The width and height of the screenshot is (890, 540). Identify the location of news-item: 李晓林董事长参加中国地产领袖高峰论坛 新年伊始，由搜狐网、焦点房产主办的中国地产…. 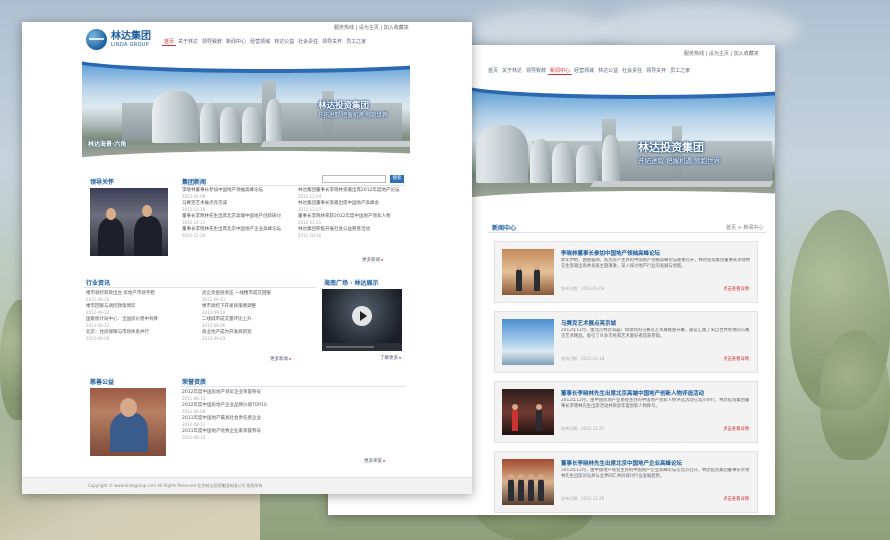
(626, 272).